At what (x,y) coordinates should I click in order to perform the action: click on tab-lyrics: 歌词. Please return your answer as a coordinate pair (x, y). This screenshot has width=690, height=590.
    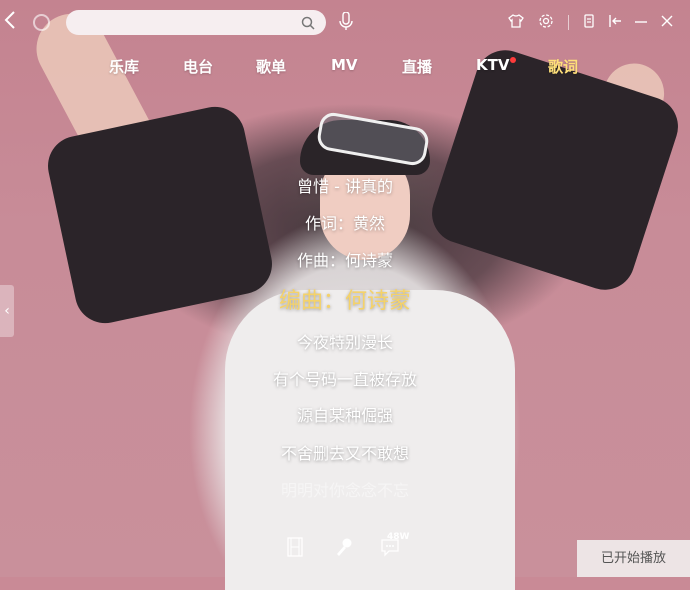
    Looking at the image, I should click on (563, 66).